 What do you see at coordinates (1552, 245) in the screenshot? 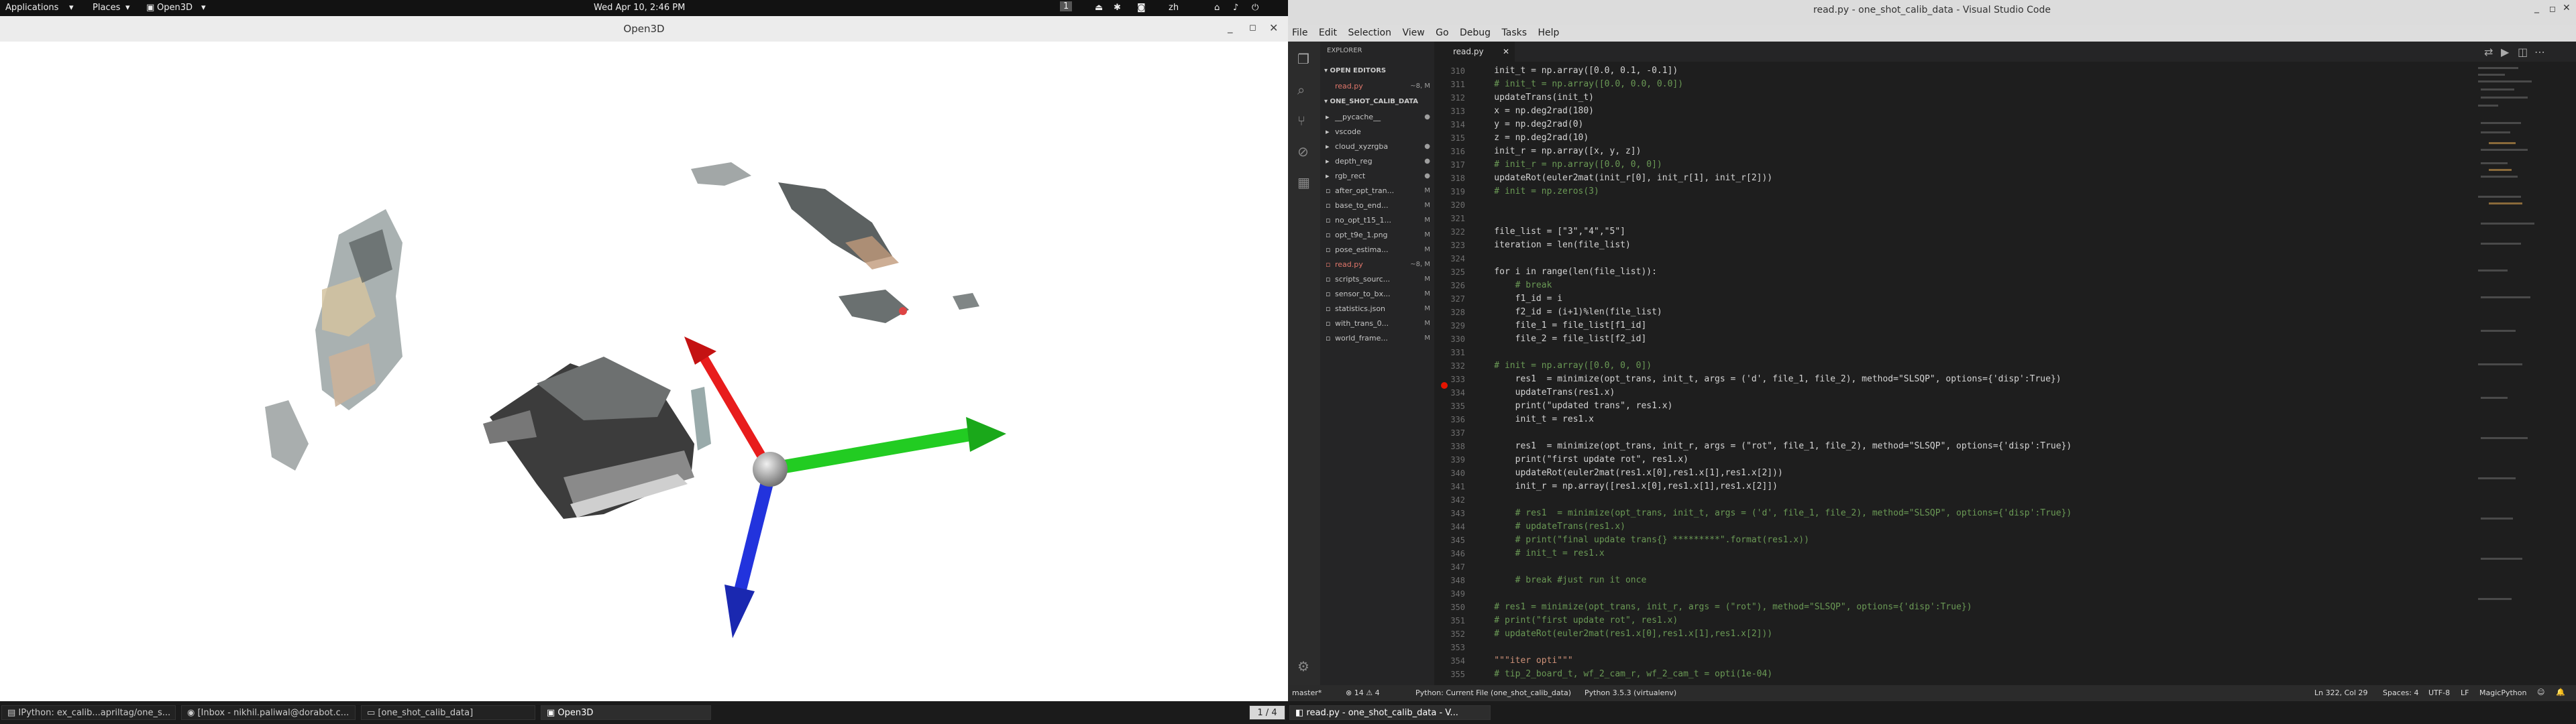
I see `code-line: iteration = len(file_list)` at bounding box center [1552, 245].